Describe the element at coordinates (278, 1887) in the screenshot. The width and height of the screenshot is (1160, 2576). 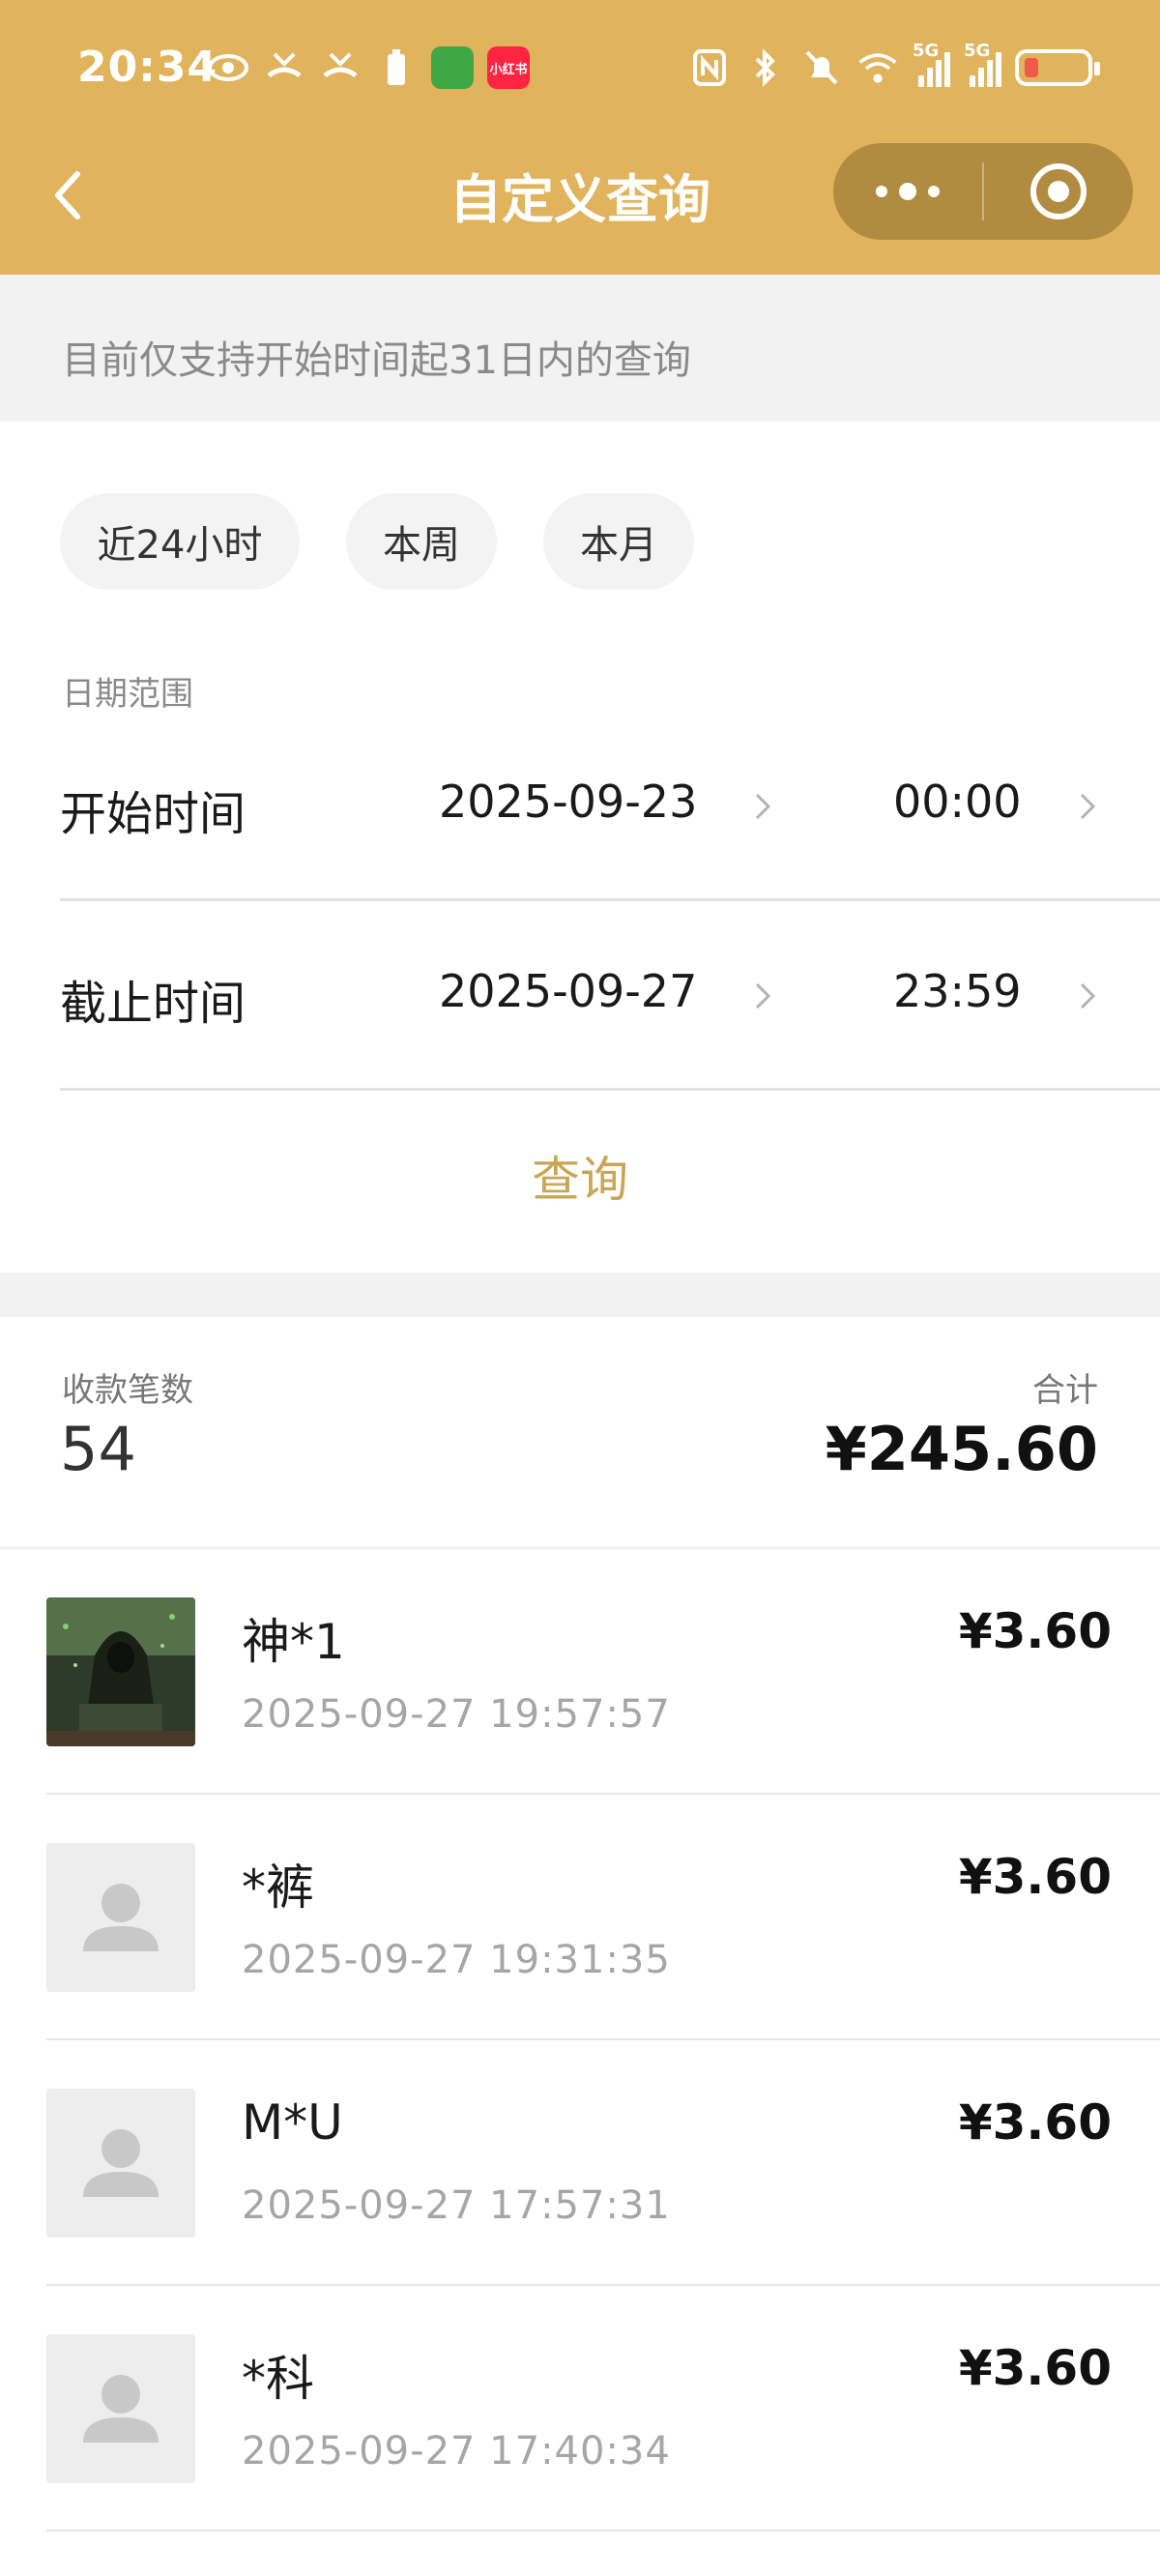
I see `payer-name: *裤` at that location.